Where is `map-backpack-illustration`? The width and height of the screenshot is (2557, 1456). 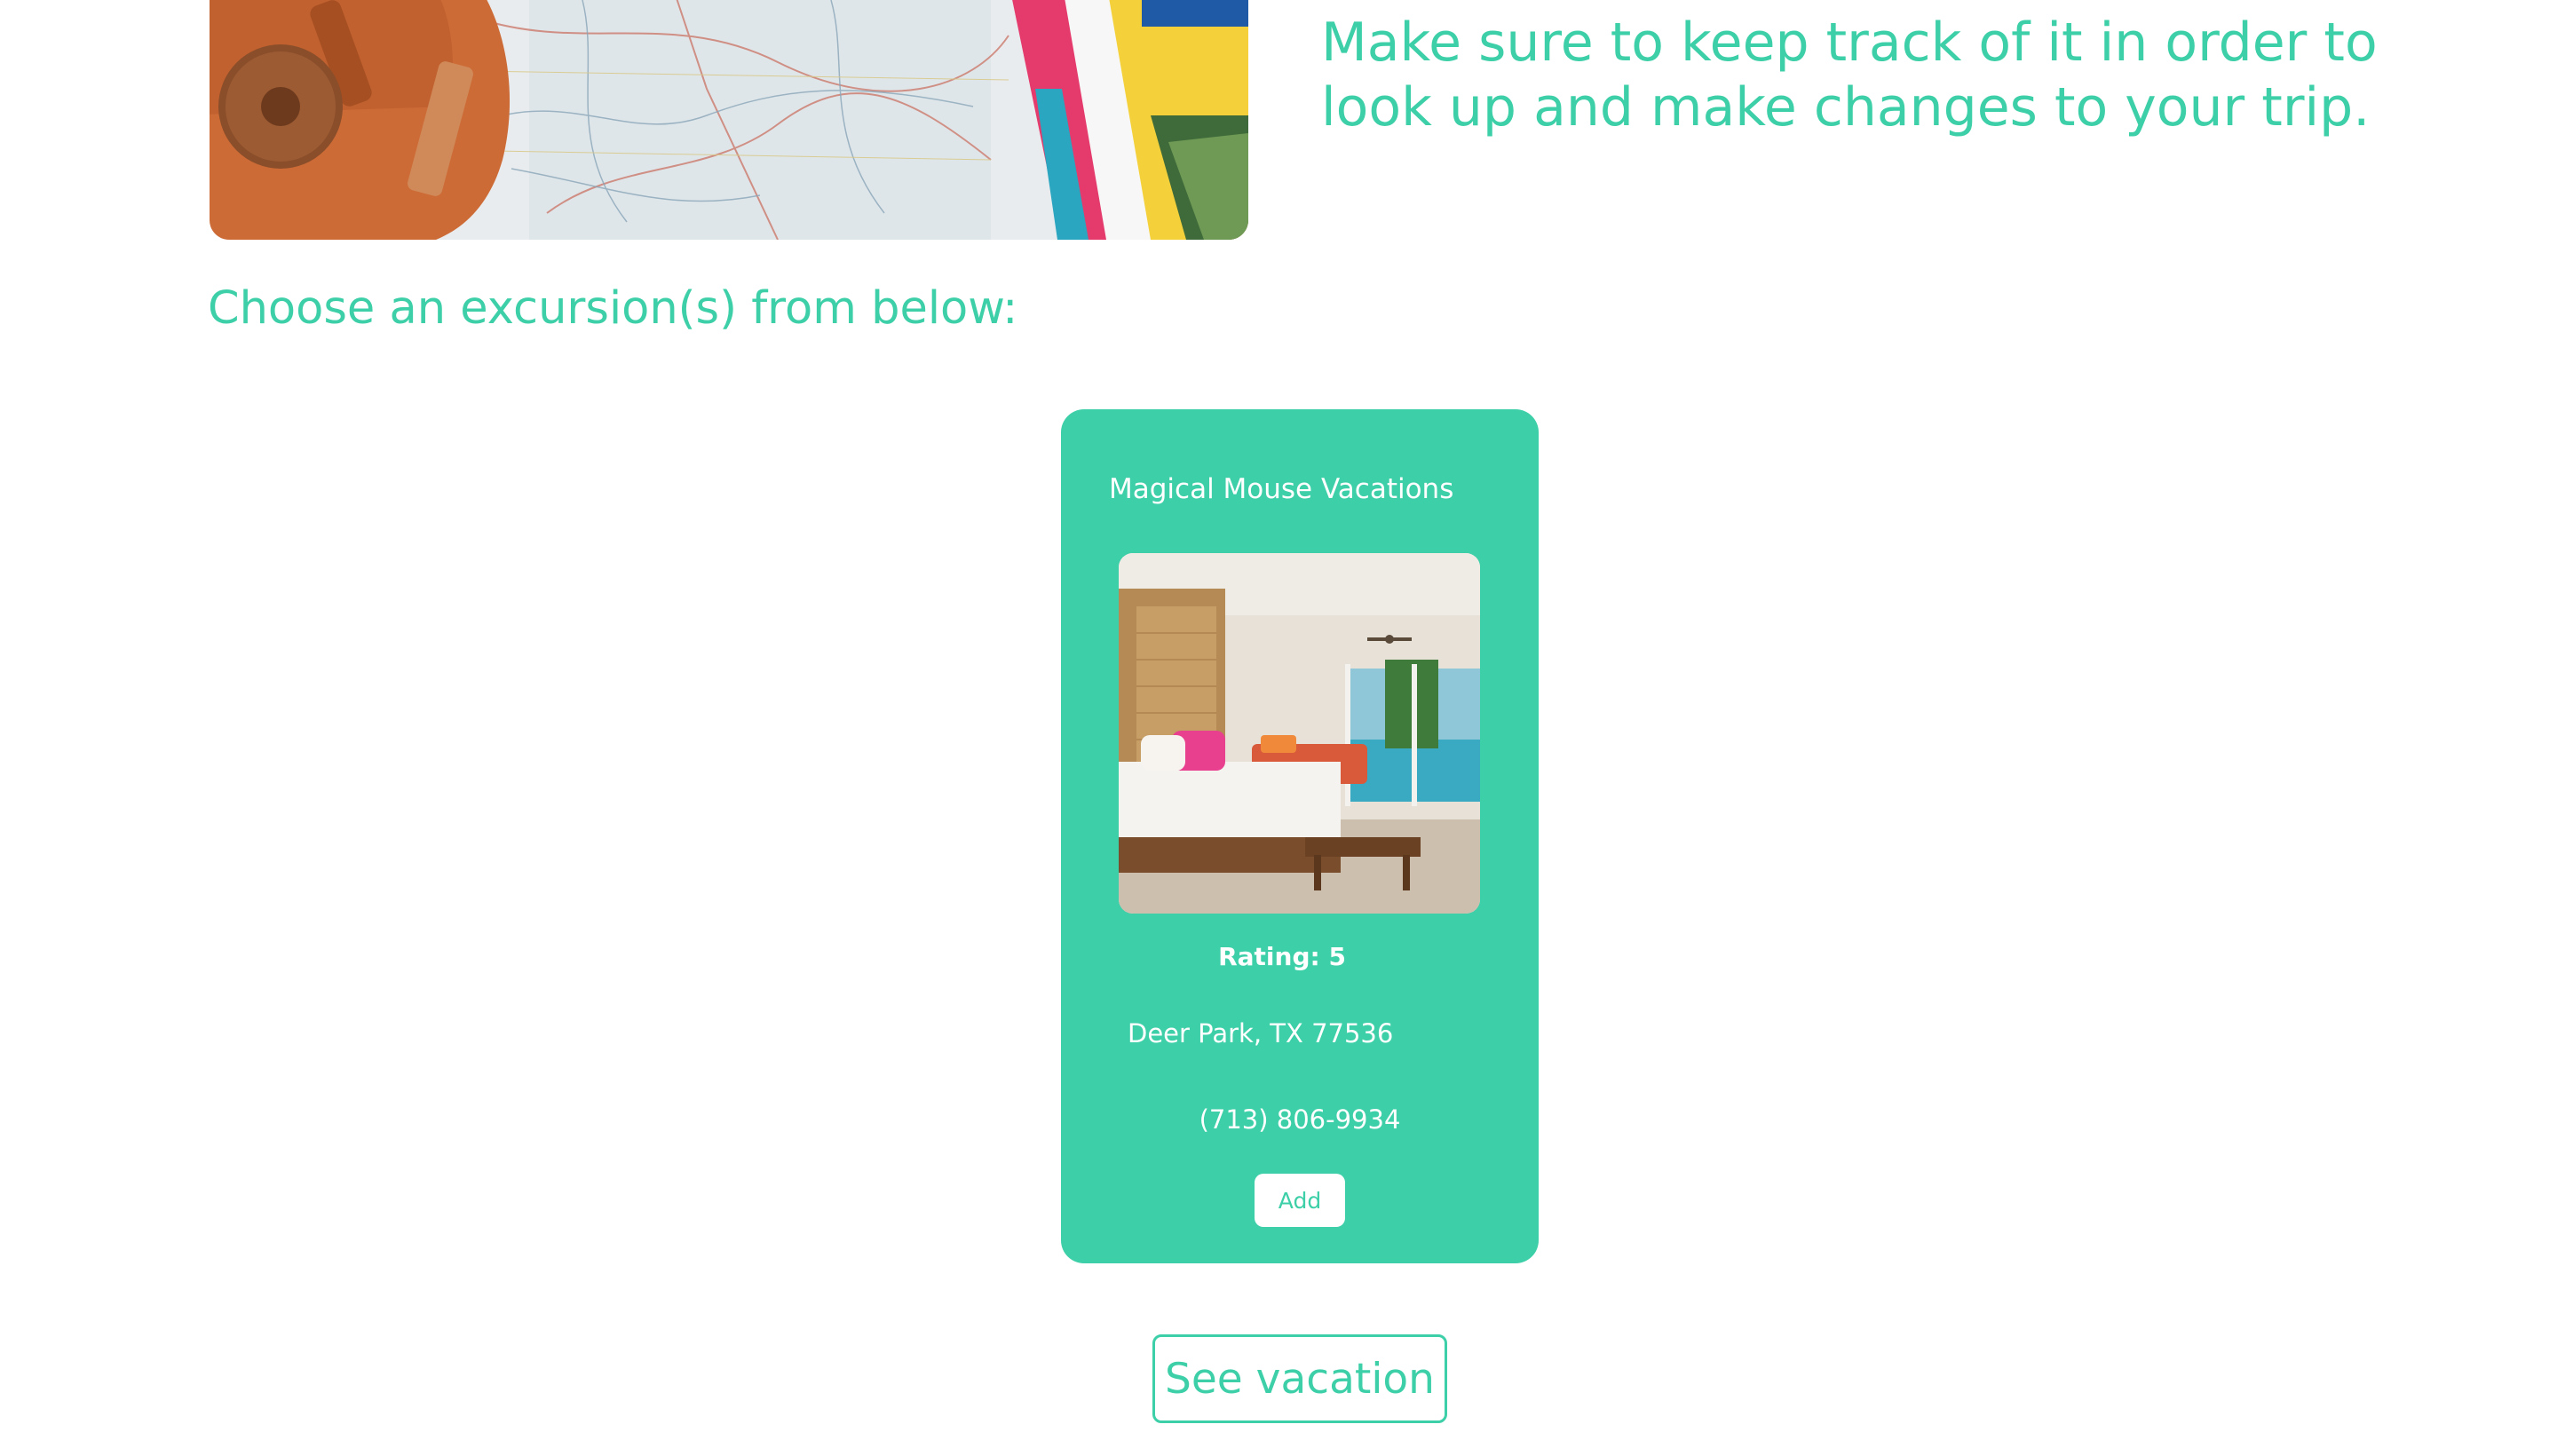
map-backpack-illustration is located at coordinates (729, 120).